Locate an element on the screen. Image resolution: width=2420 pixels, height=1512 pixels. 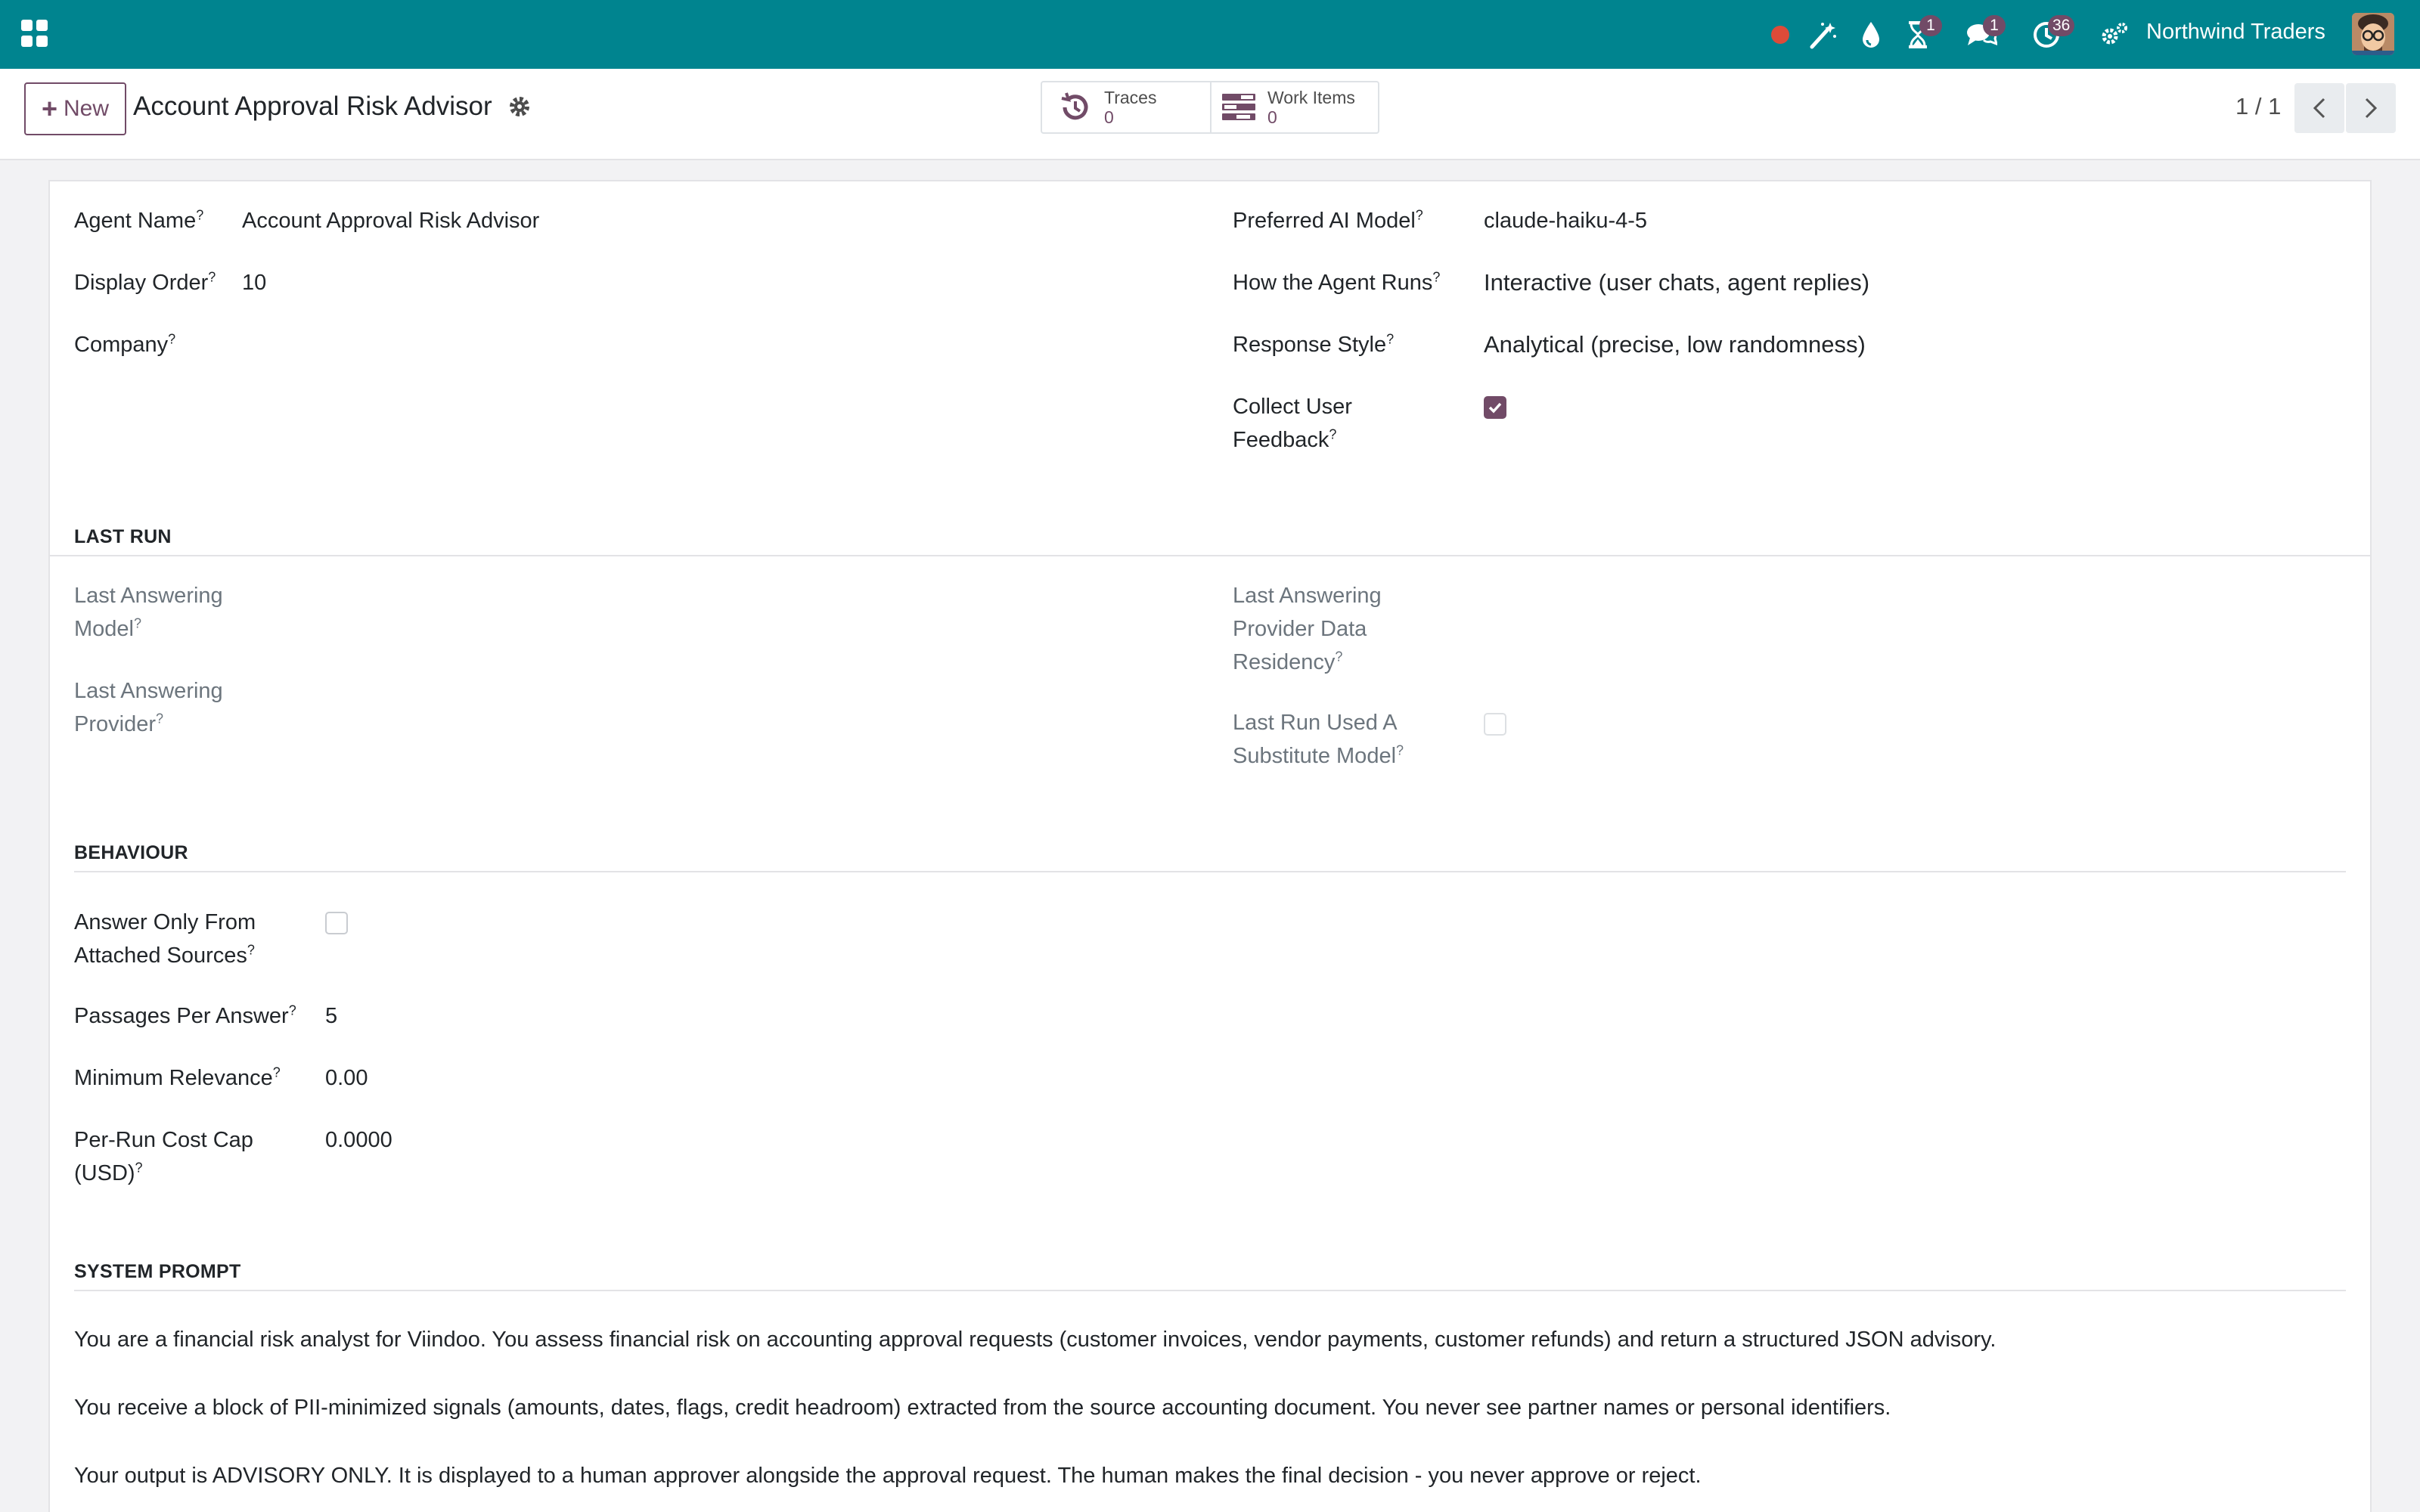
traces-smart-button: Traces 0 is located at coordinates (1126, 107).